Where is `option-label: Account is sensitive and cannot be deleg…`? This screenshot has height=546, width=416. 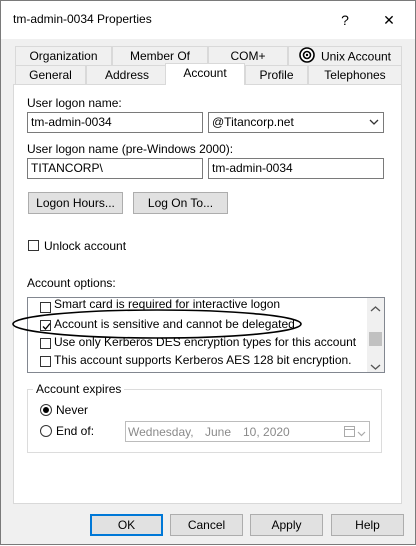
option-label: Account is sensitive and cannot be deleg… is located at coordinates (174, 324).